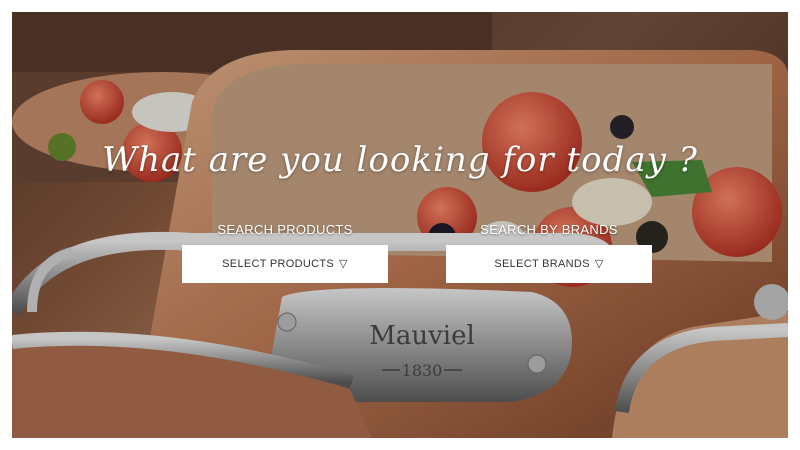 The image size is (800, 450). I want to click on search-products-label: SEARCH PRODUCTS, so click(285, 229).